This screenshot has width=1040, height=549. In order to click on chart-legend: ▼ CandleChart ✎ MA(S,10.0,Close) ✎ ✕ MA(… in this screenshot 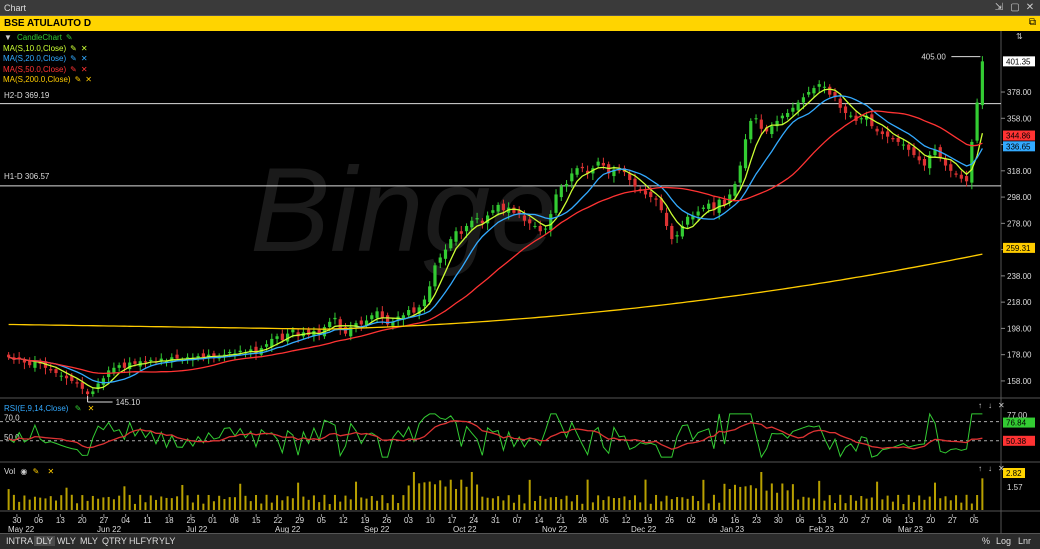, I will do `click(47, 59)`.